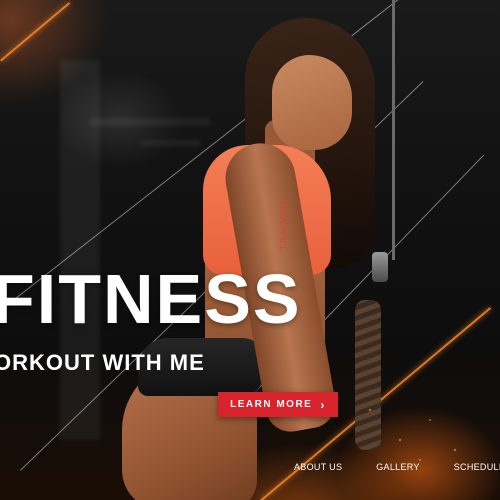 This screenshot has height=500, width=500. What do you see at coordinates (102, 362) in the screenshot?
I see `subtitle: ORKOUT WITH ME` at bounding box center [102, 362].